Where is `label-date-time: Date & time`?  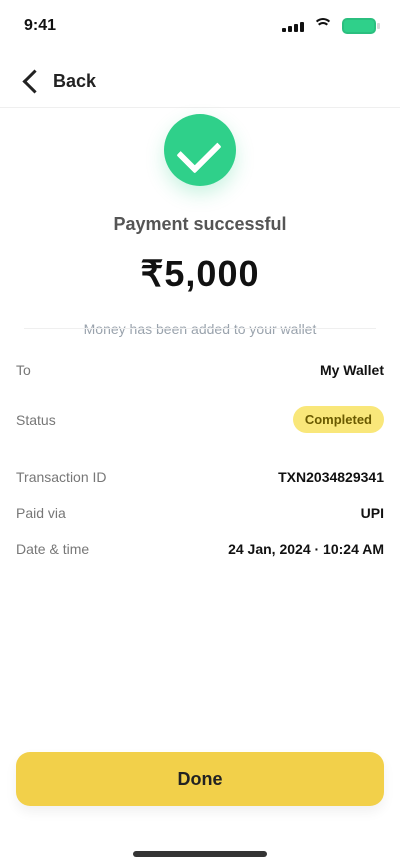 label-date-time: Date & time is located at coordinates (53, 549).